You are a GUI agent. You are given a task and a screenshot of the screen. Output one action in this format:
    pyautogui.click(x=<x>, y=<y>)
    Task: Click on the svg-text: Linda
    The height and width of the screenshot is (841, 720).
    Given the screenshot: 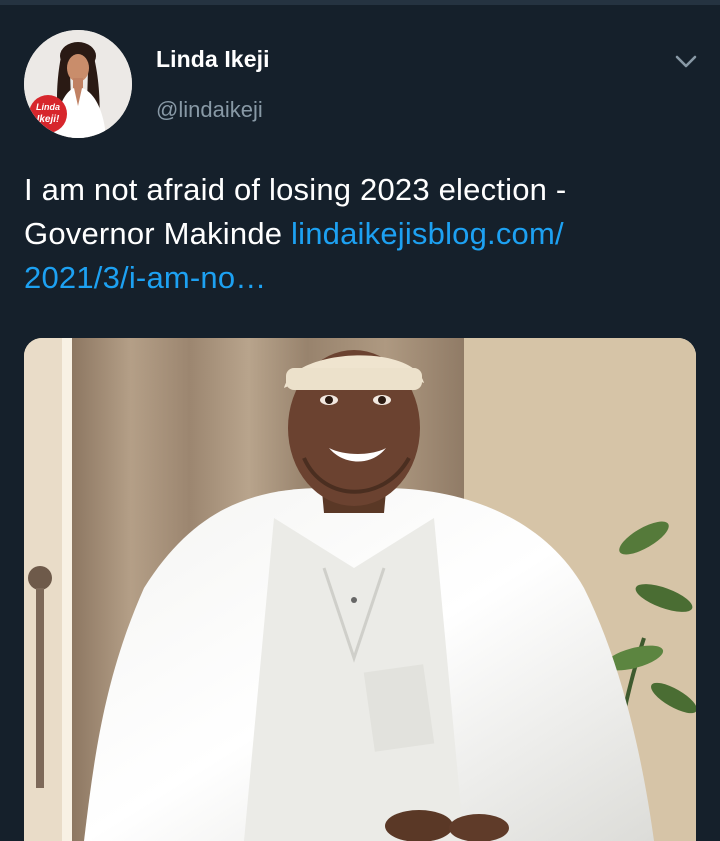 What is the action you would take?
    pyautogui.click(x=48, y=107)
    